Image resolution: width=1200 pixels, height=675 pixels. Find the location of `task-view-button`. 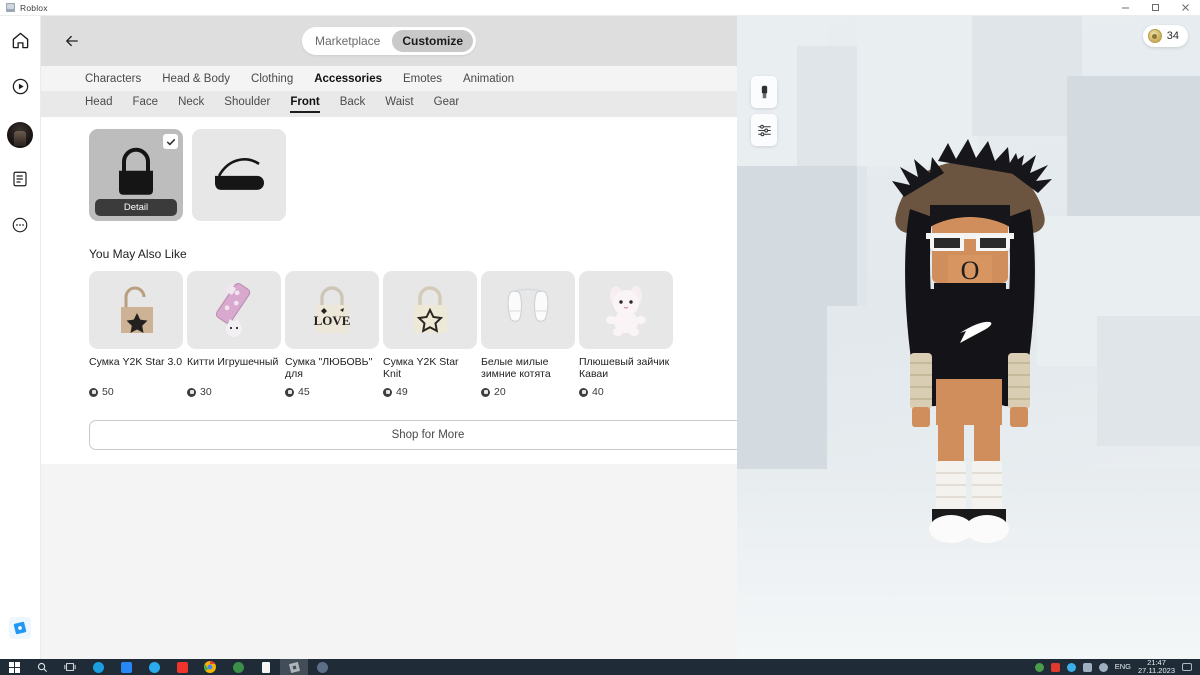

task-view-button is located at coordinates (70, 667).